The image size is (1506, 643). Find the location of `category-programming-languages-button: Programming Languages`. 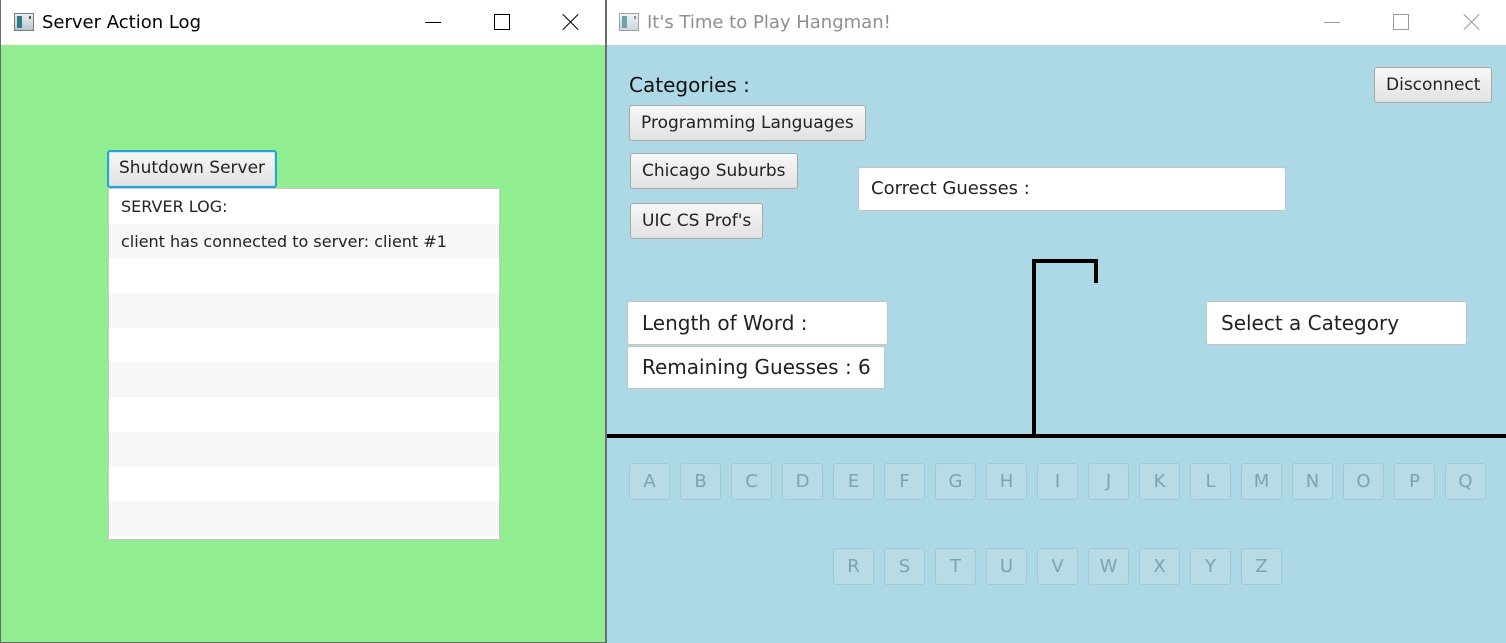

category-programming-languages-button: Programming Languages is located at coordinates (747, 123).